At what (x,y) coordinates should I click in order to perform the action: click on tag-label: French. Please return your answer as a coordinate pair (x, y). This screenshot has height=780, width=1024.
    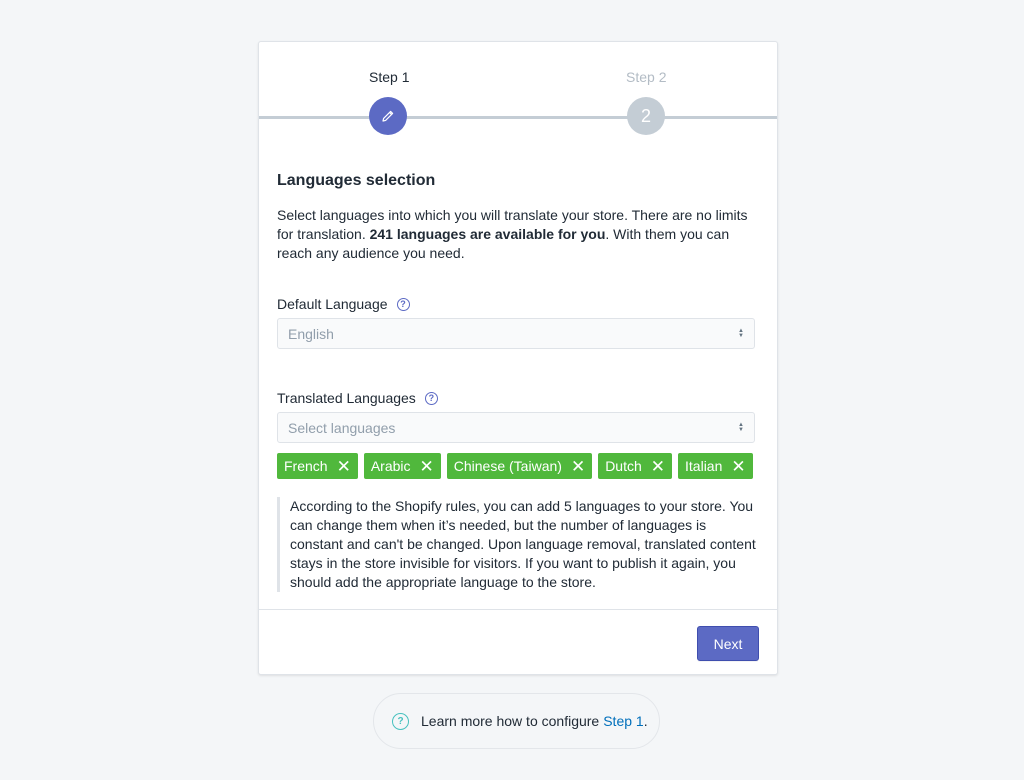
    Looking at the image, I should click on (306, 466).